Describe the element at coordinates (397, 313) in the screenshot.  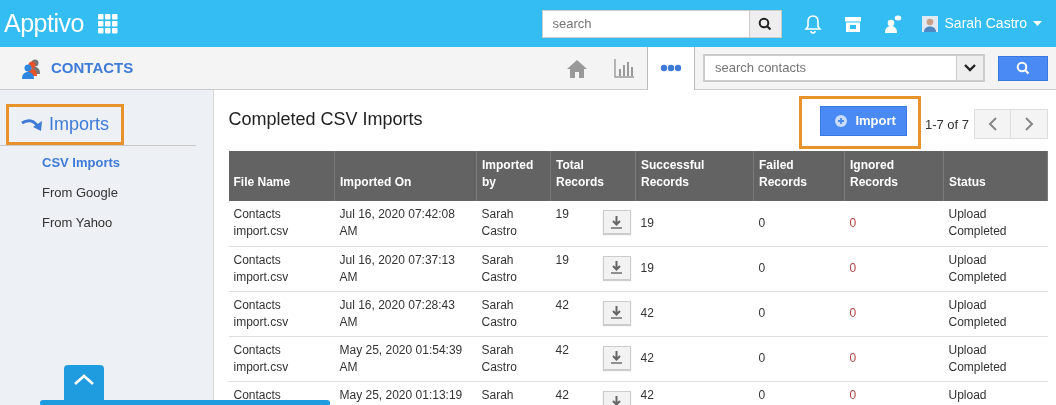
I see `table-cell: Jul 16, 2020 07:28:43 AM` at that location.